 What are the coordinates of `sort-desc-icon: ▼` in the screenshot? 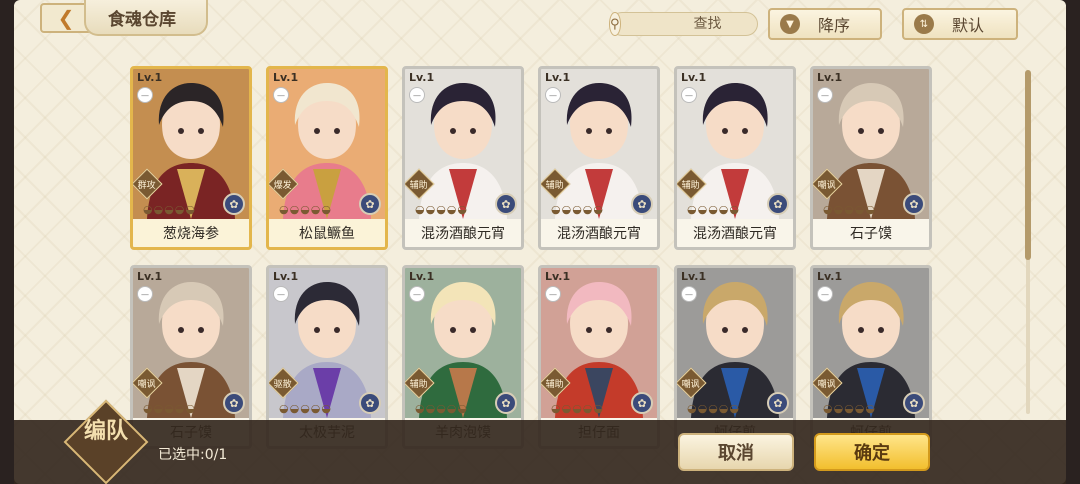 It's located at (790, 24).